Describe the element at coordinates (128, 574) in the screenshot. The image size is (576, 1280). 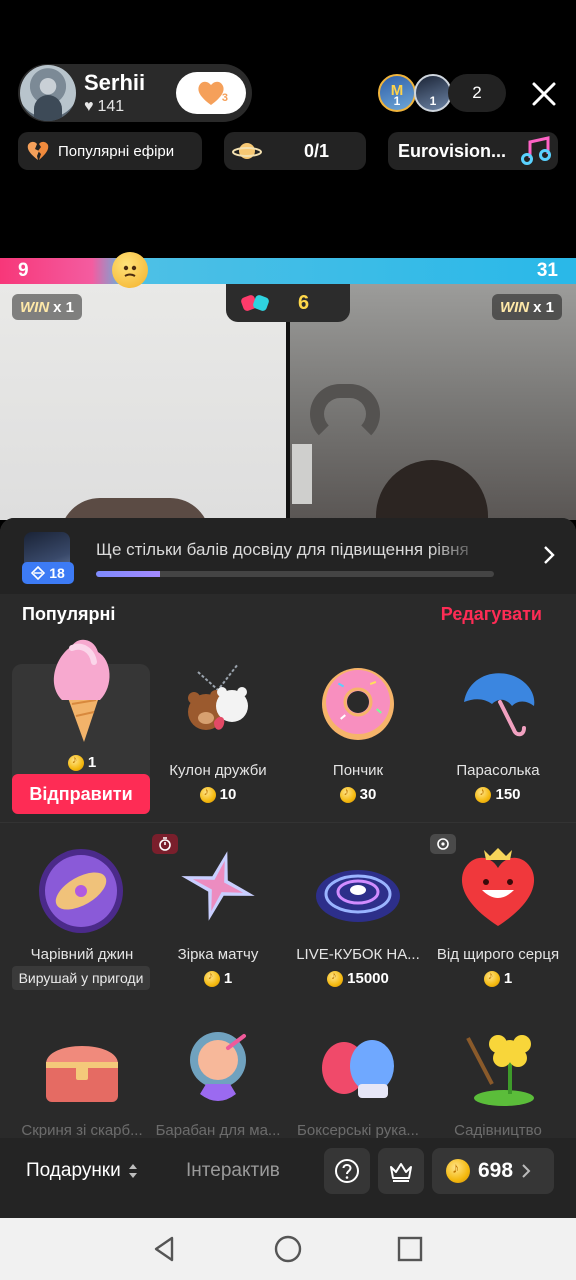
I see `level-progress-fill` at that location.